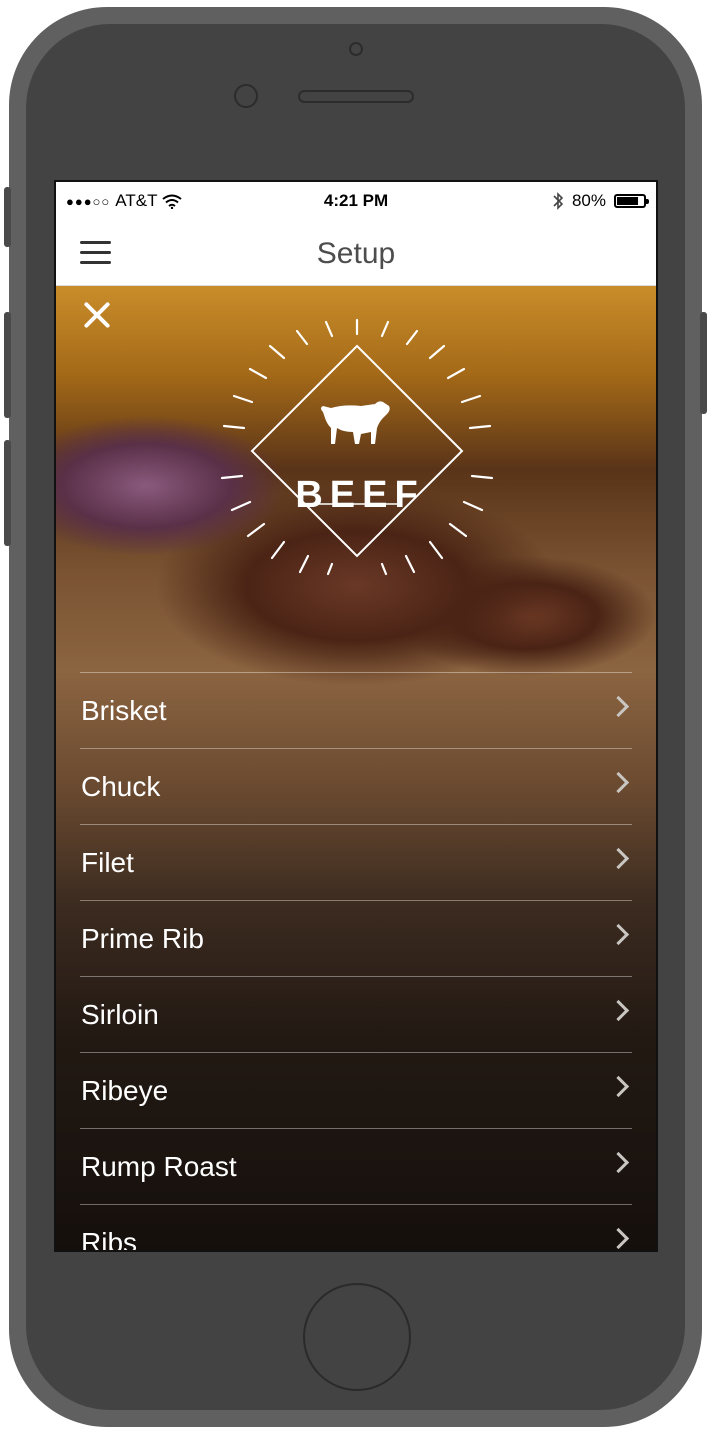  I want to click on earpiece-speaker, so click(356, 96).